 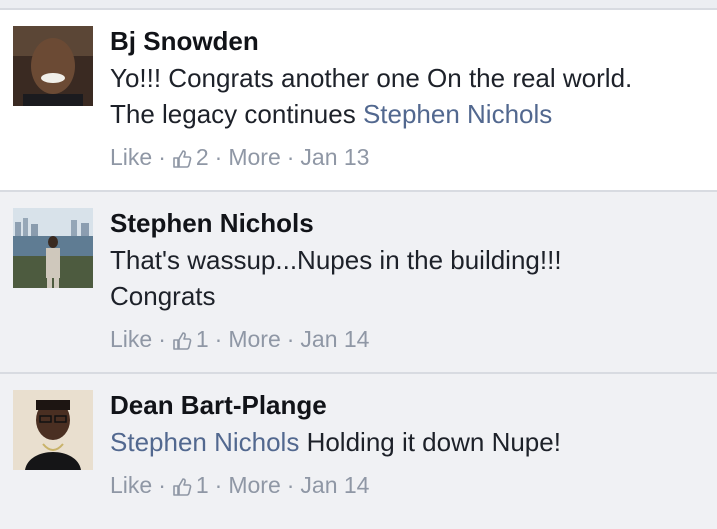 What do you see at coordinates (335, 157) in the screenshot?
I see `comment-date: Jan 13` at bounding box center [335, 157].